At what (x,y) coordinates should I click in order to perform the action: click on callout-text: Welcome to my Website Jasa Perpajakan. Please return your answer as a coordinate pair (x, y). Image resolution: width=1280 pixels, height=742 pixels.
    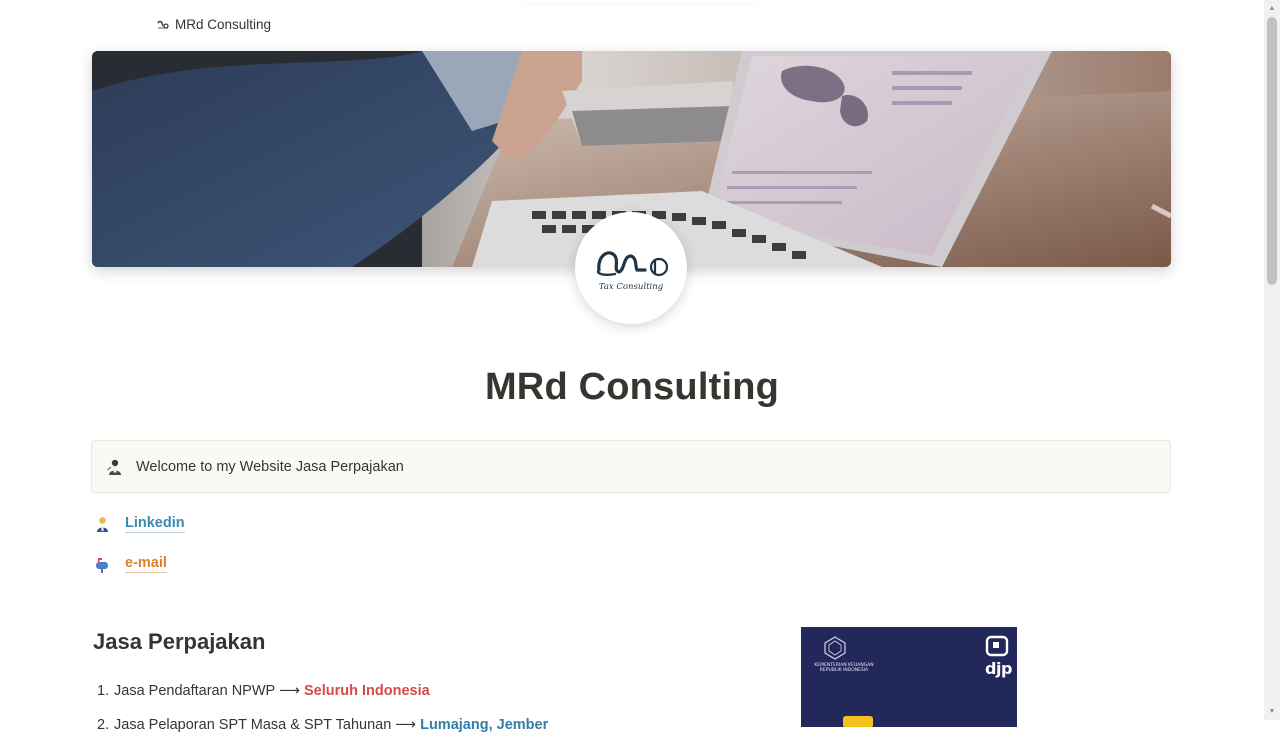
    Looking at the image, I should click on (270, 466).